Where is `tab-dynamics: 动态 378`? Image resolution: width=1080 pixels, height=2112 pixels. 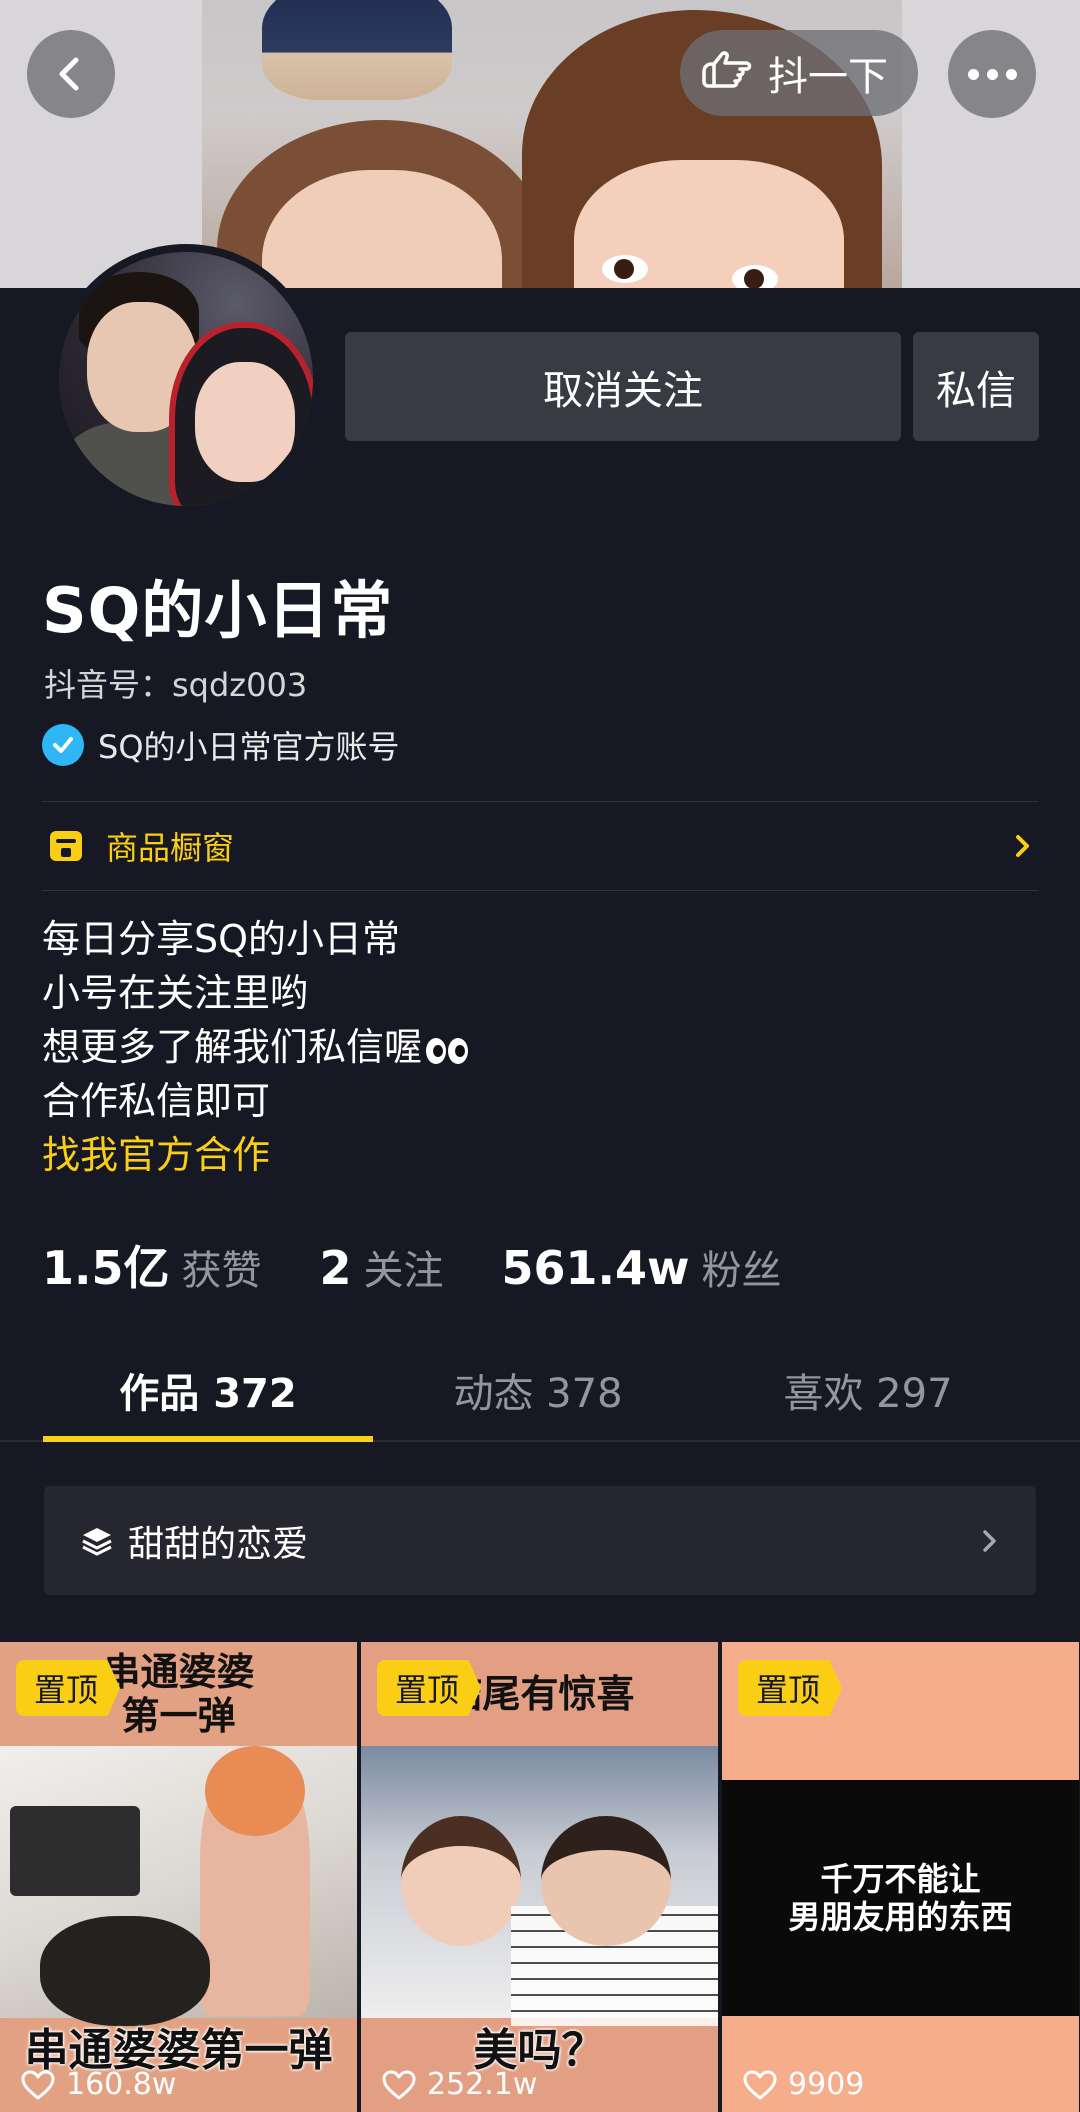 tab-dynamics: 动态 378 is located at coordinates (538, 1390).